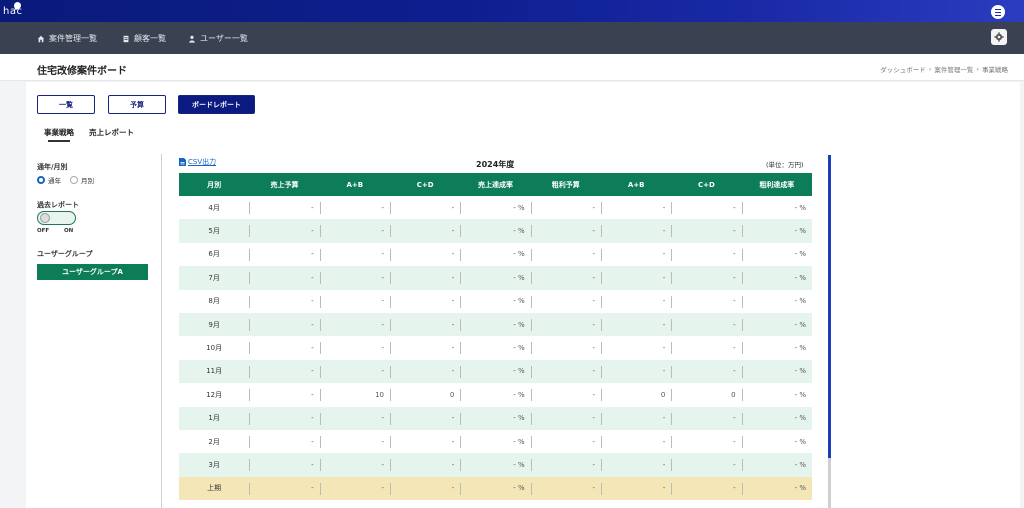  I want to click on breadcrumb: ダッシュボード › 案件管理一覧 › 事業戦略, so click(944, 69).